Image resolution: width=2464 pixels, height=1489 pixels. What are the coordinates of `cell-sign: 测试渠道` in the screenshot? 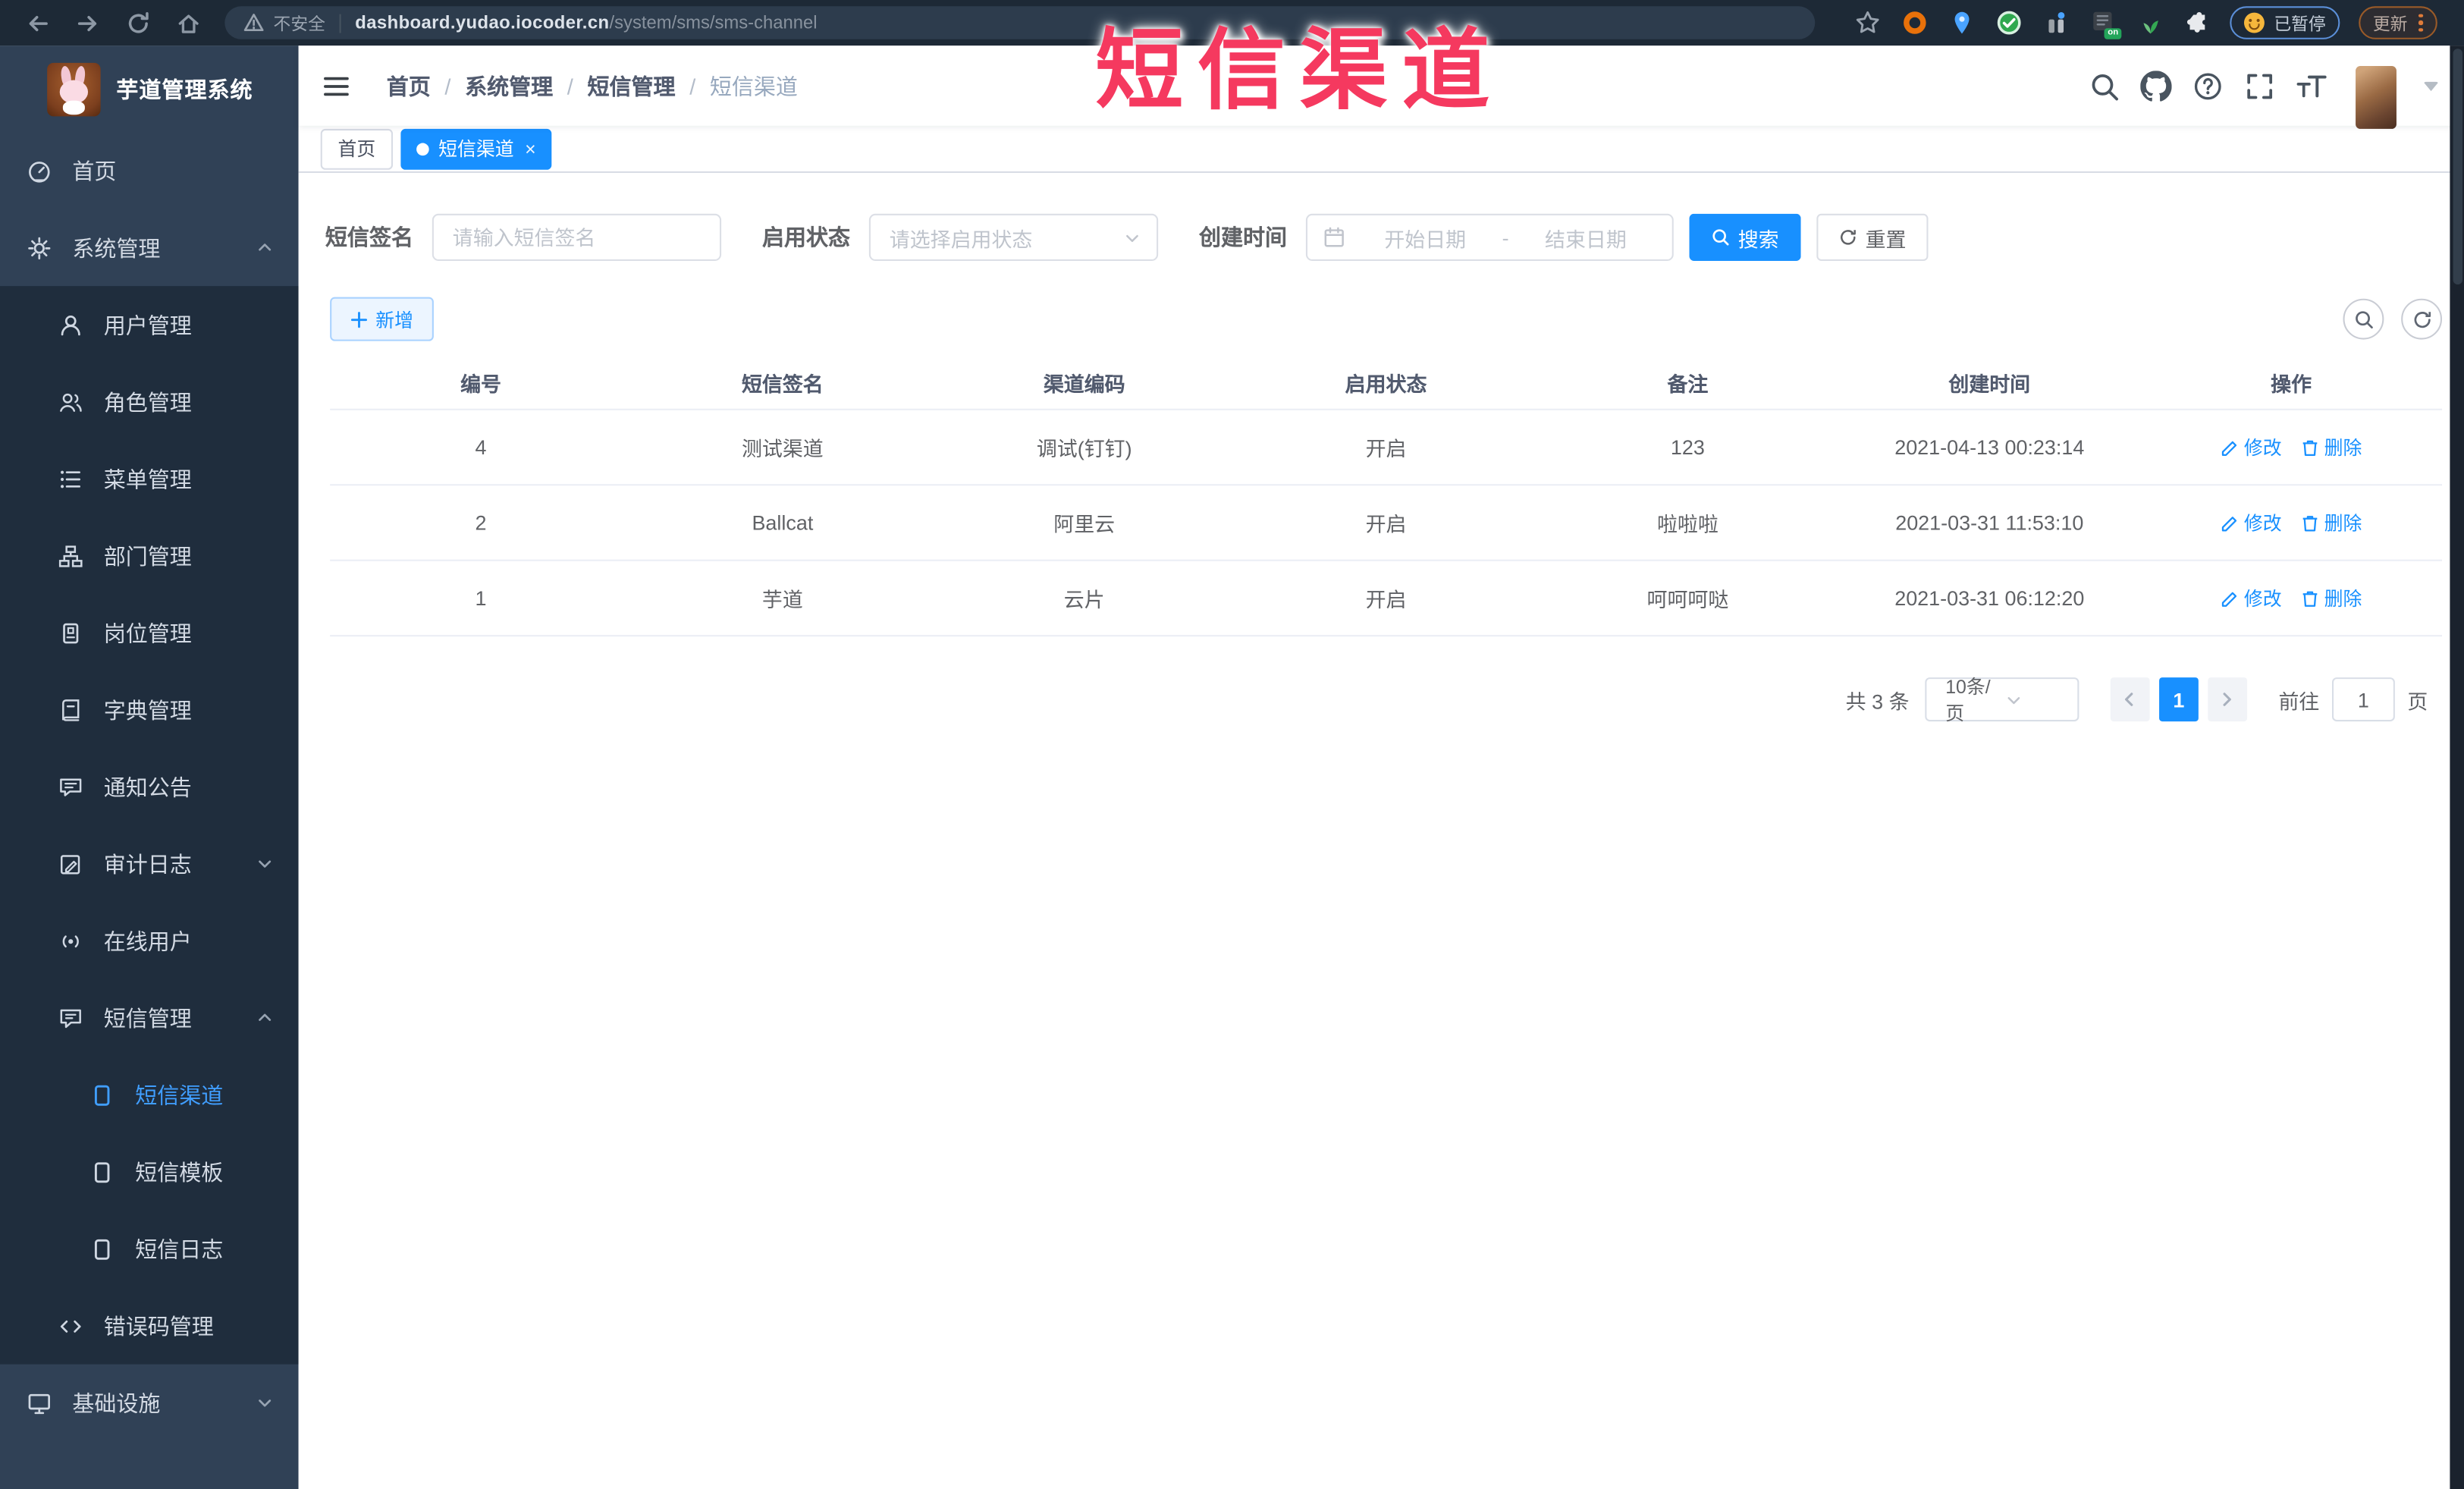 It's located at (782, 449).